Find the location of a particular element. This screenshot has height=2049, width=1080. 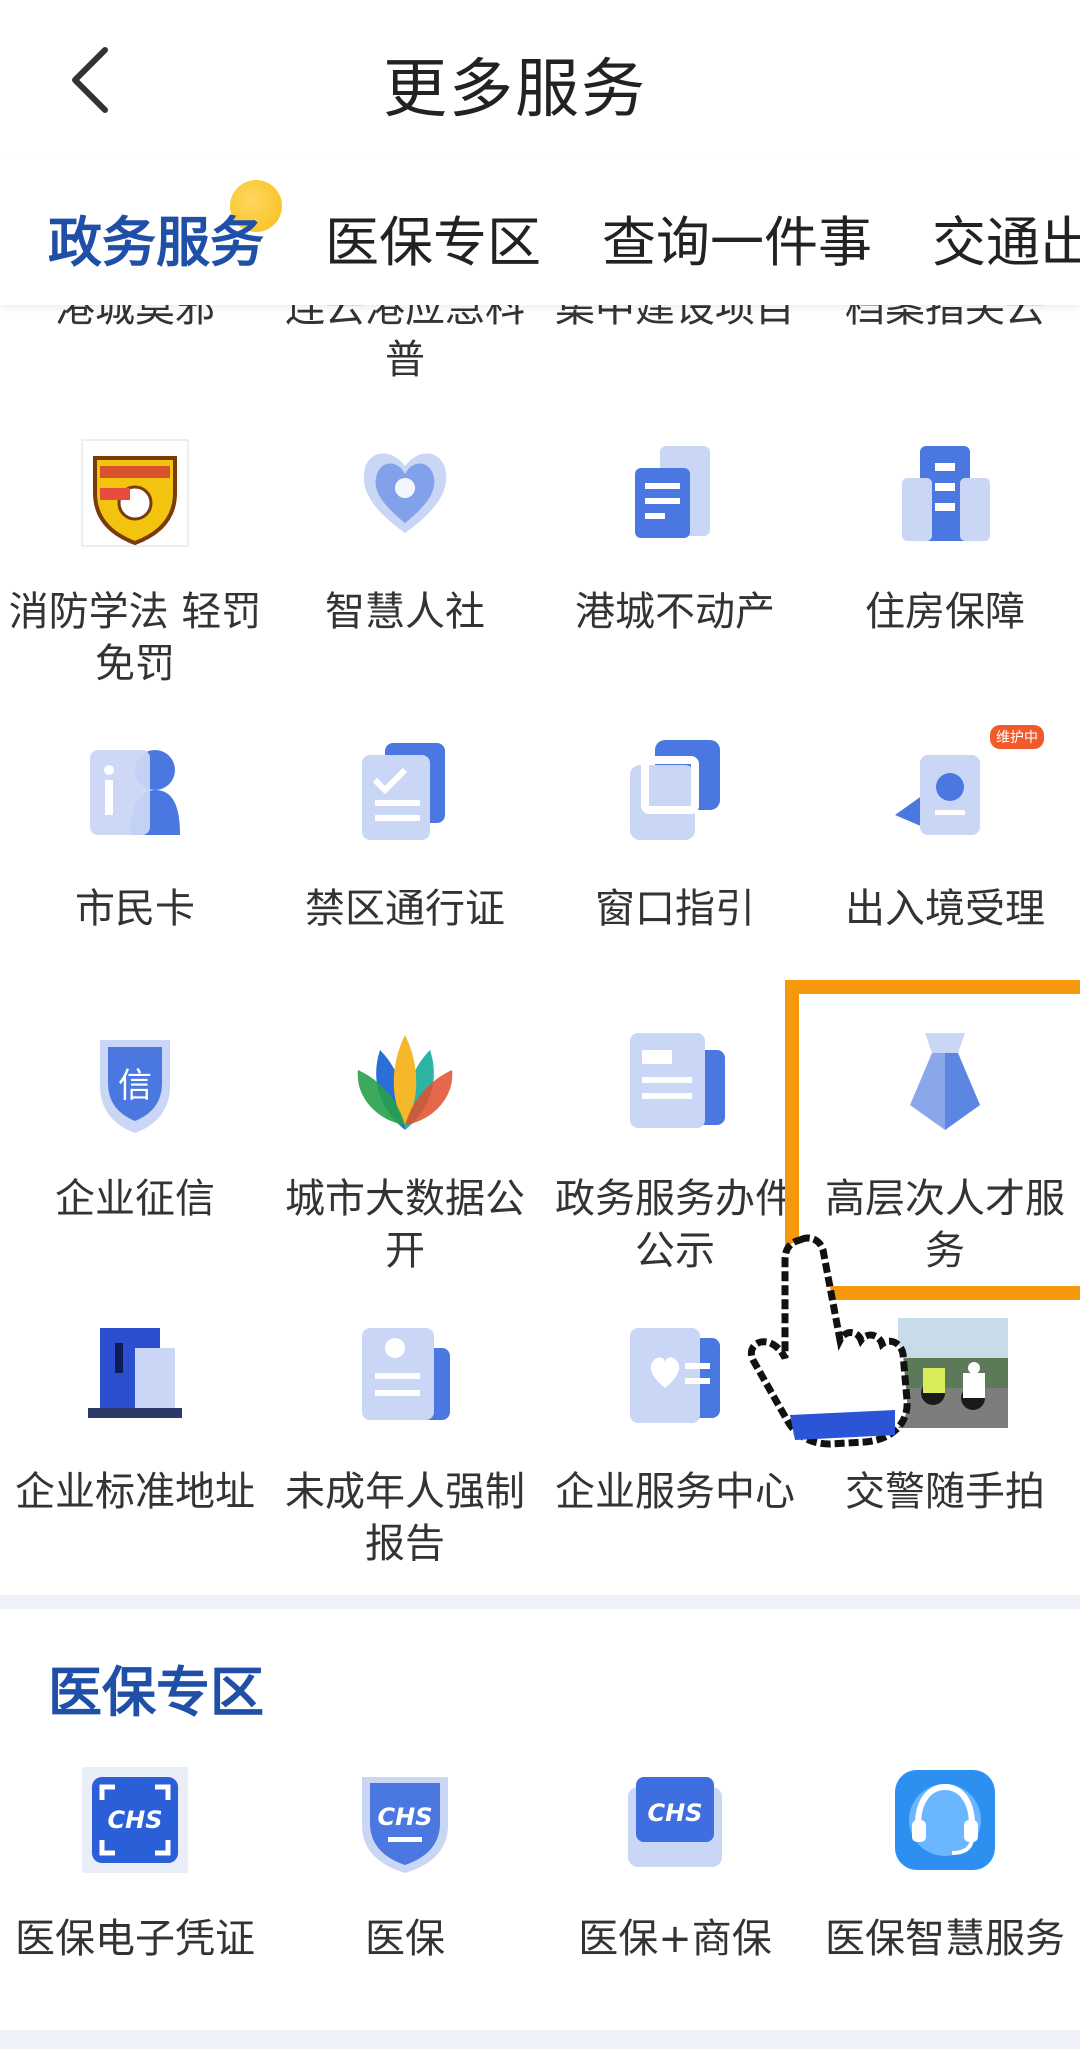

tab-medical-insurance: 医保专区 is located at coordinates (433, 237).